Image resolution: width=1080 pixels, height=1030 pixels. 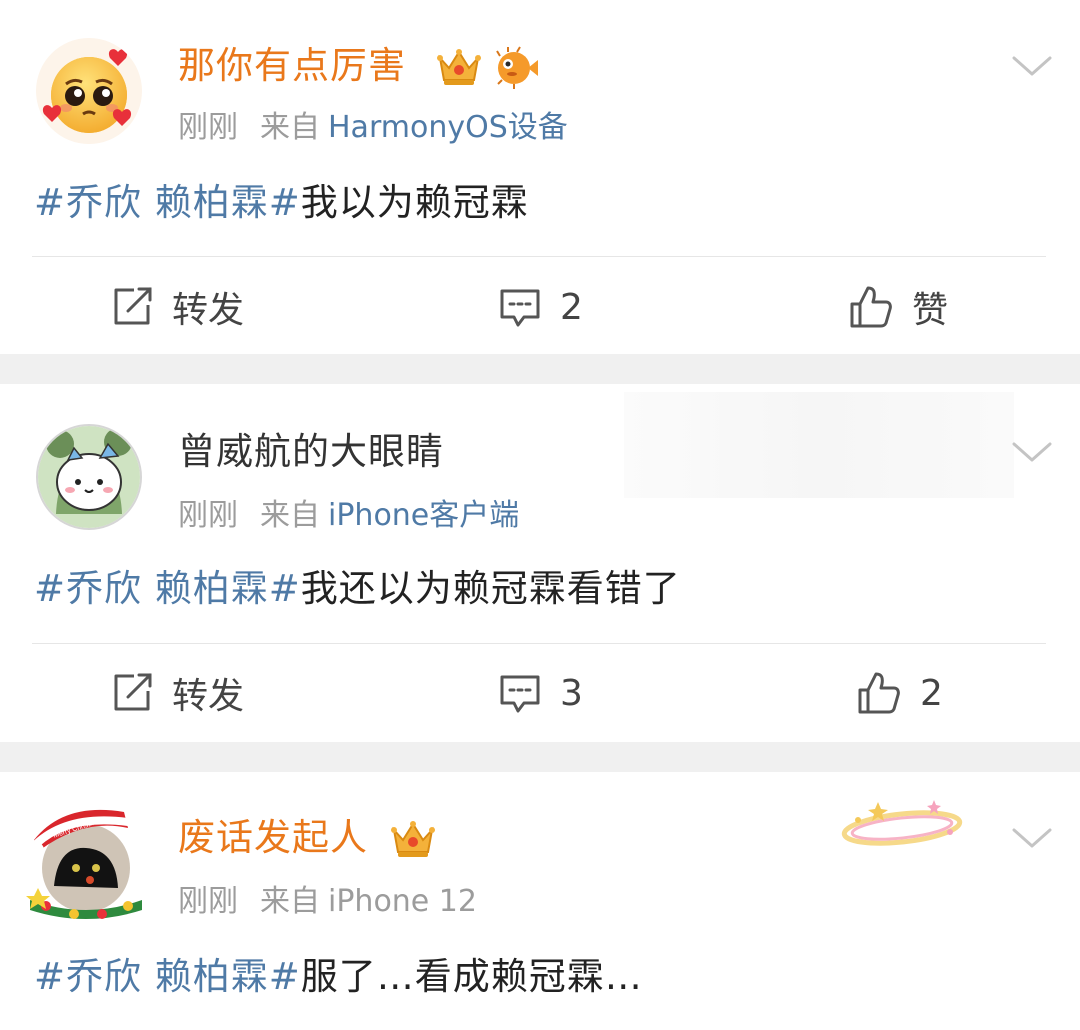 I want to click on post-meta: 刚刚 来自 iPhone客户端, so click(x=359, y=516).